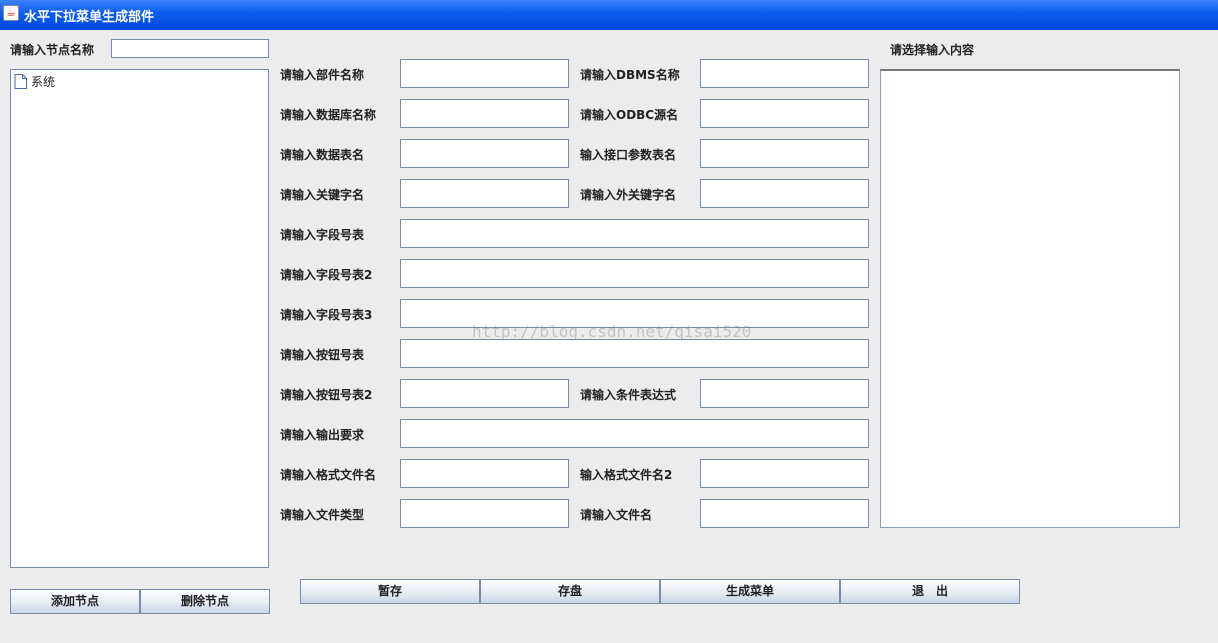  I want to click on save-disk-button: 存盘, so click(570, 591).